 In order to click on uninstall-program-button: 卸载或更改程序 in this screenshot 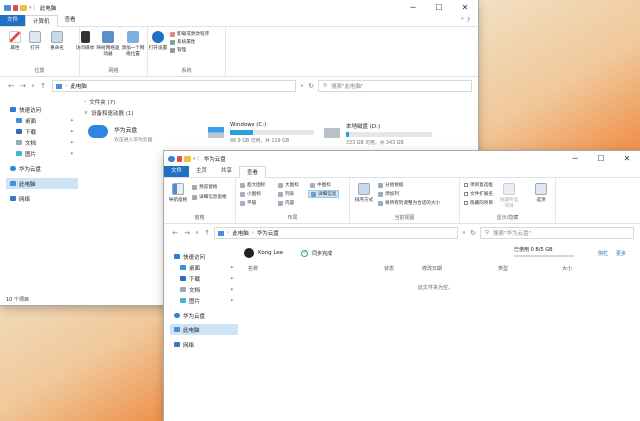, I will do `click(189, 34)`.